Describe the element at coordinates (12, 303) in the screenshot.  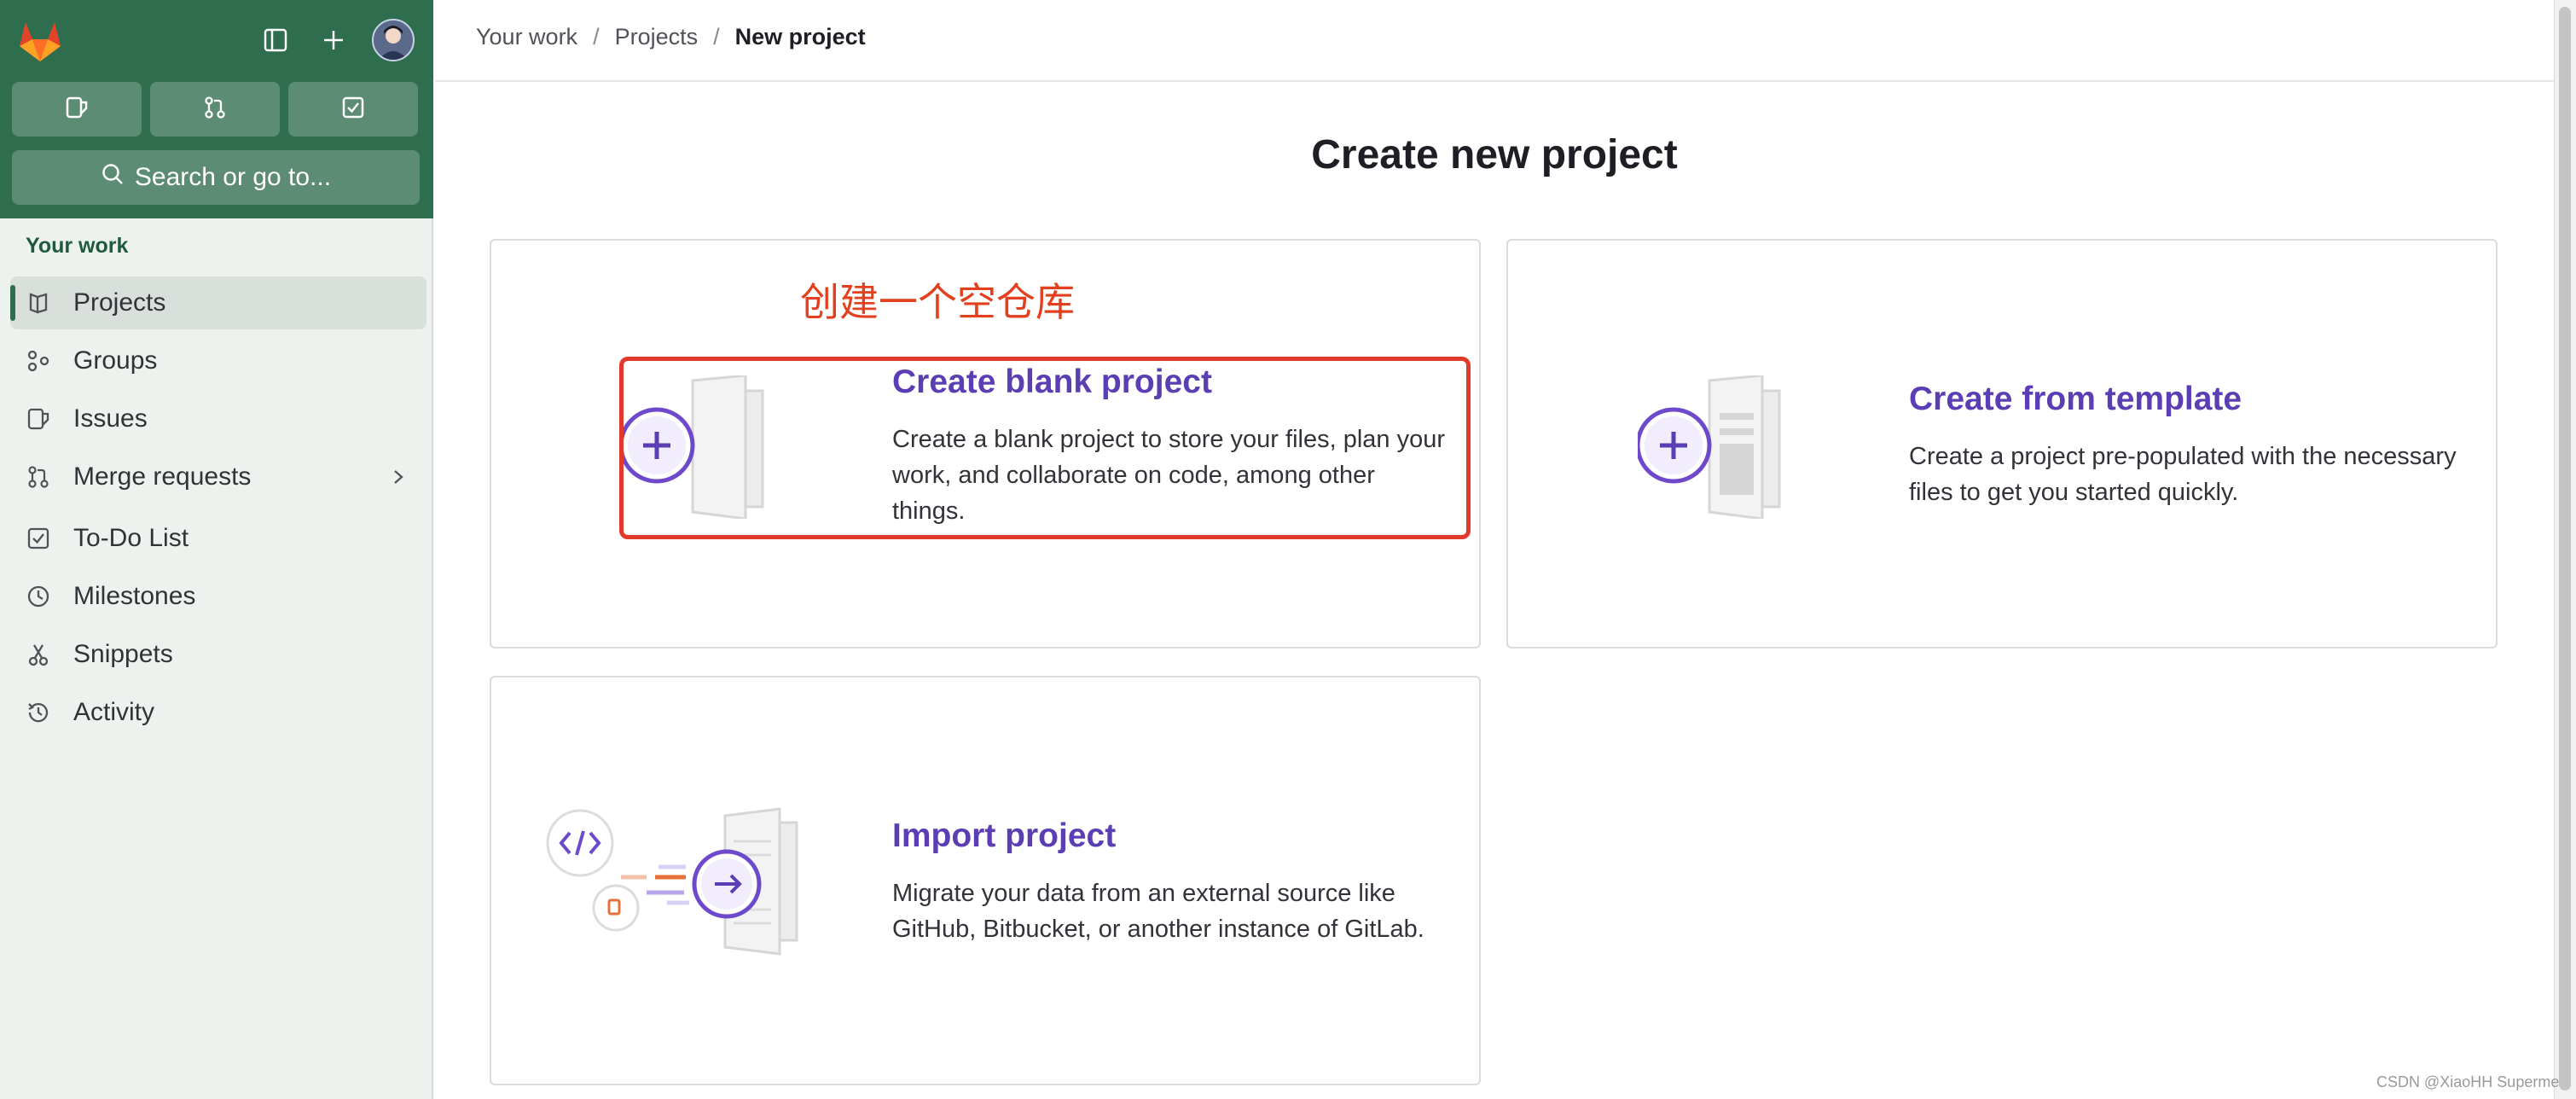
I see `active-indicator` at that location.